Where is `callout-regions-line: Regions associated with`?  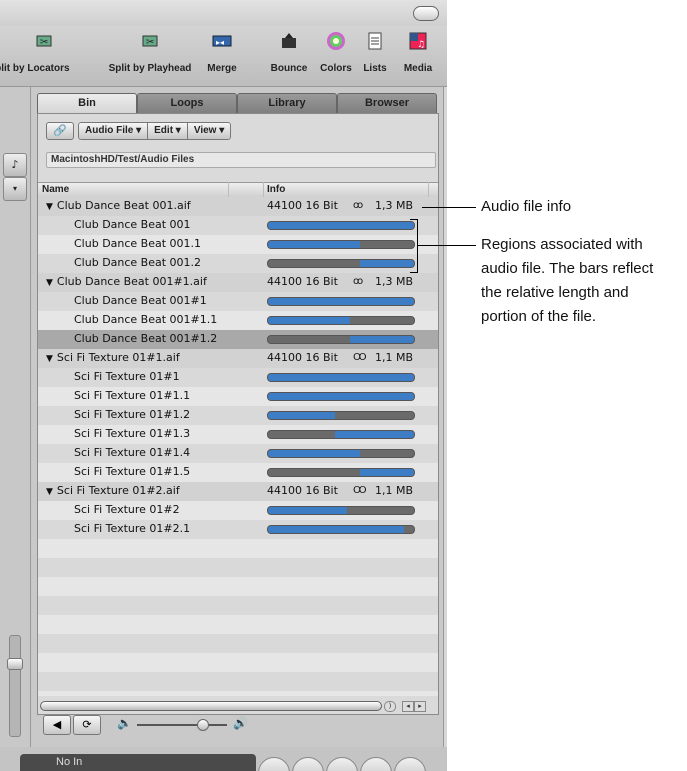
callout-regions-line: Regions associated with is located at coordinates (562, 244).